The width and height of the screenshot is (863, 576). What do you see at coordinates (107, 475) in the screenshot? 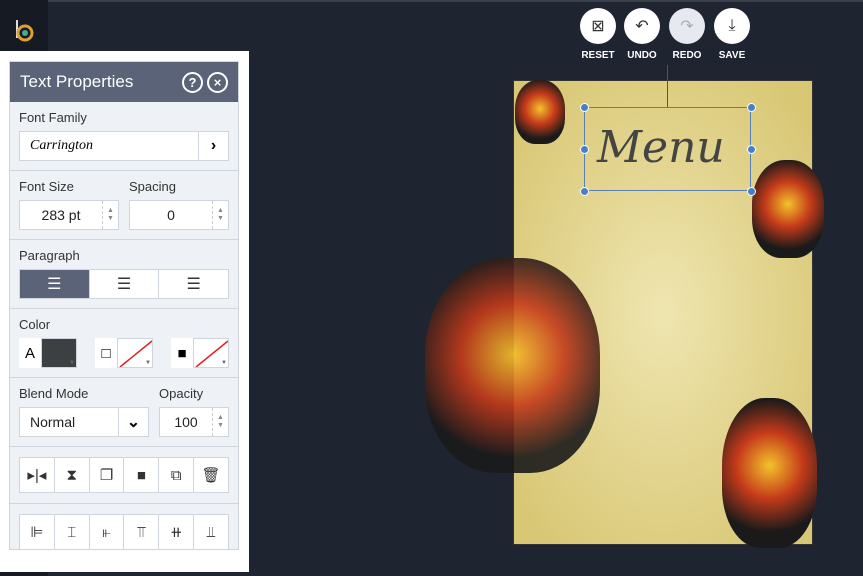
I see `bring-forward-icon: ❐` at bounding box center [107, 475].